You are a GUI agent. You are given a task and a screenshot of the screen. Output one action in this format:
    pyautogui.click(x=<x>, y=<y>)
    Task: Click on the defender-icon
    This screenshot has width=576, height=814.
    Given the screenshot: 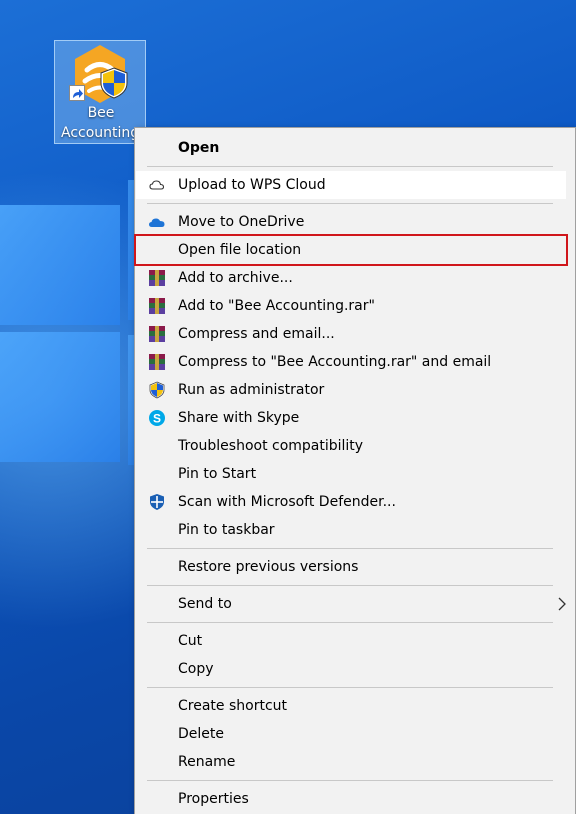 What is the action you would take?
    pyautogui.click(x=157, y=502)
    